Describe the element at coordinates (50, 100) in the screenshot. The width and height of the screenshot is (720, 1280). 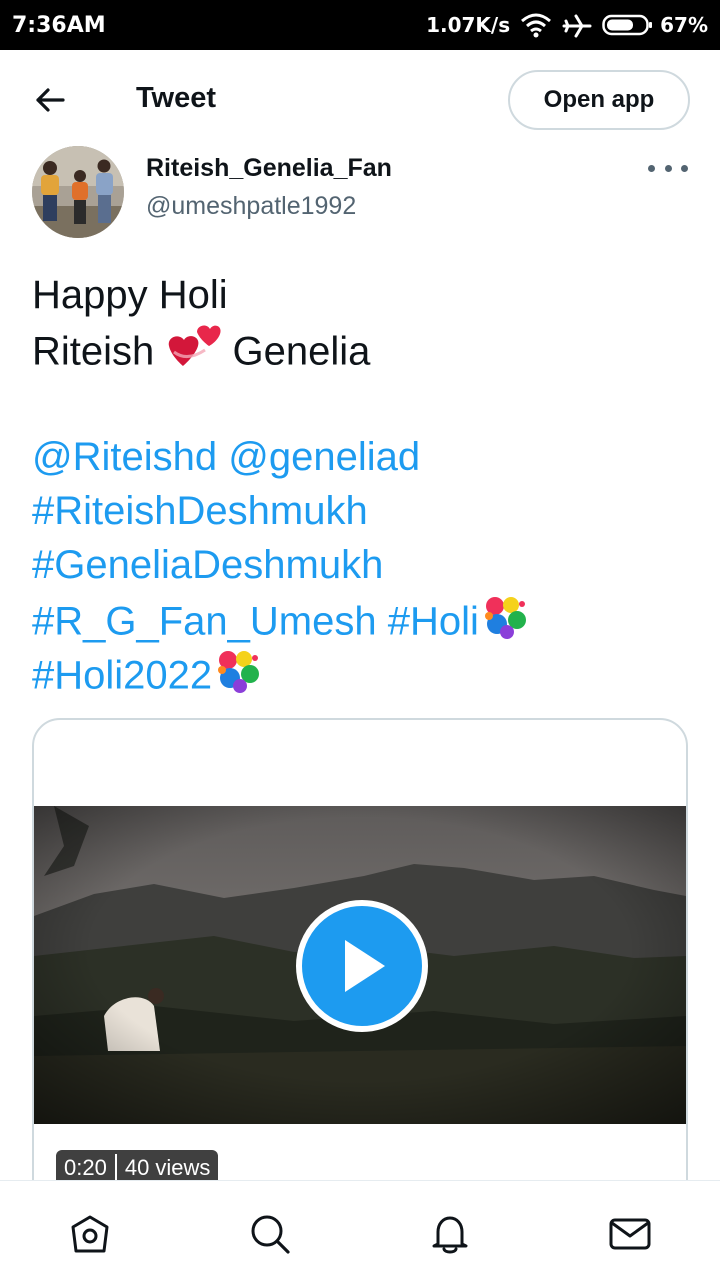
I see `back-arrow-icon` at that location.